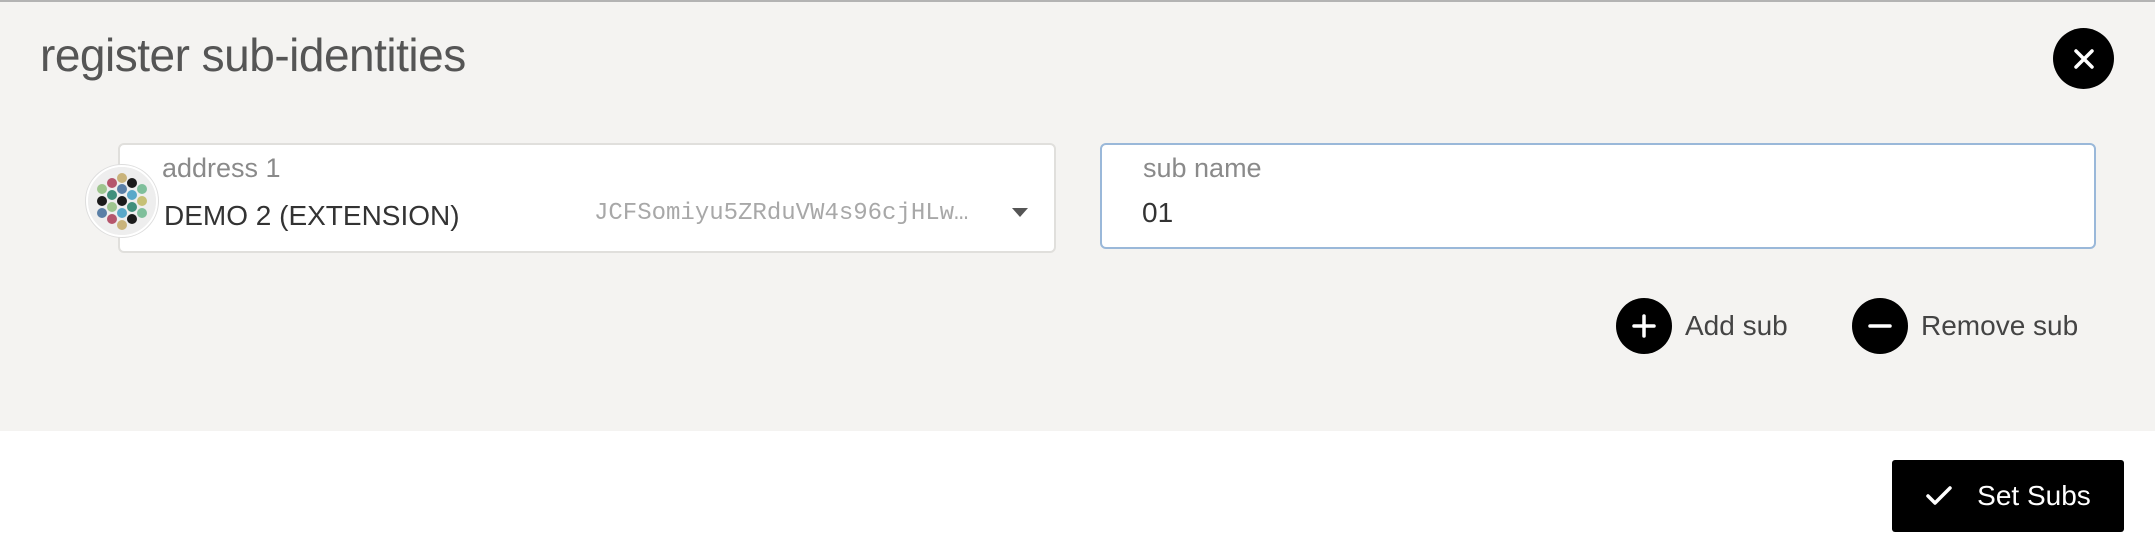  I want to click on set-subs-button: Set Subs, so click(2008, 496).